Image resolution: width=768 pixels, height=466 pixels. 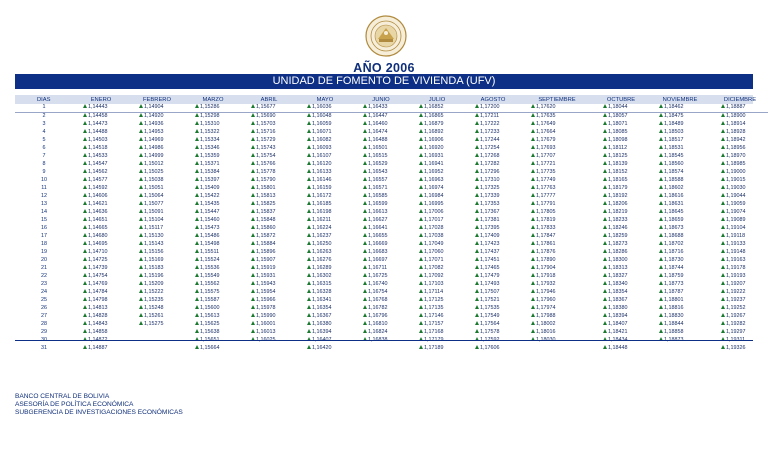 What do you see at coordinates (618, 131) in the screenshot?
I see `ufv-value: 1,18085` at bounding box center [618, 131].